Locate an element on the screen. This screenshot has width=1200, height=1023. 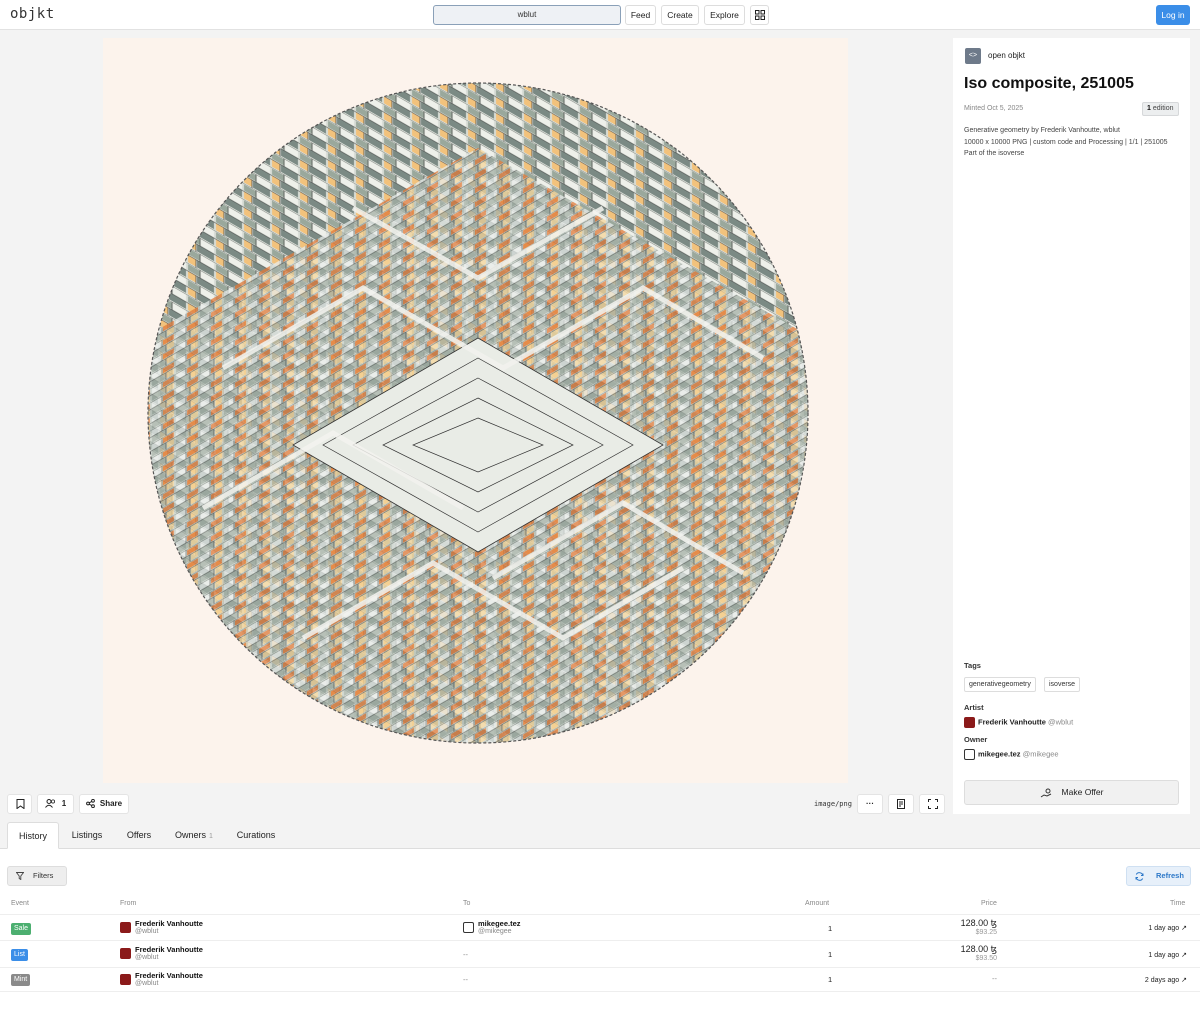
time-link: 2 days ago ↗ is located at coordinates (1166, 980).